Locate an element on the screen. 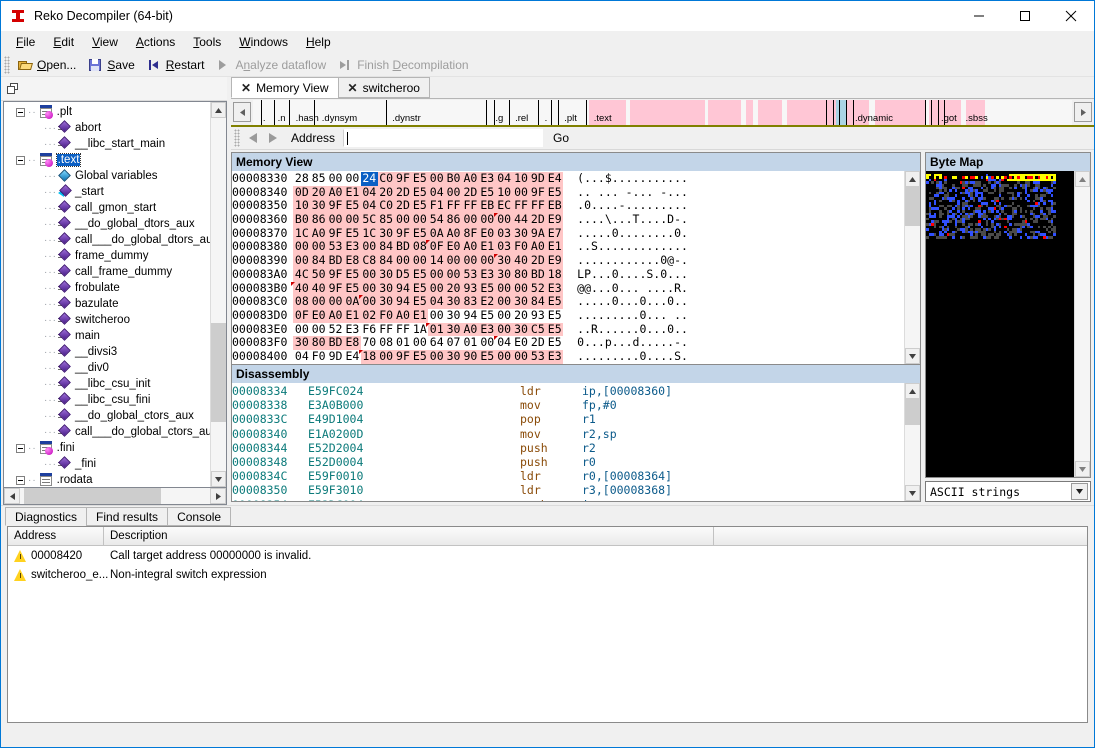 This screenshot has height=748, width=1095. hex-byte: 54 is located at coordinates (437, 219).